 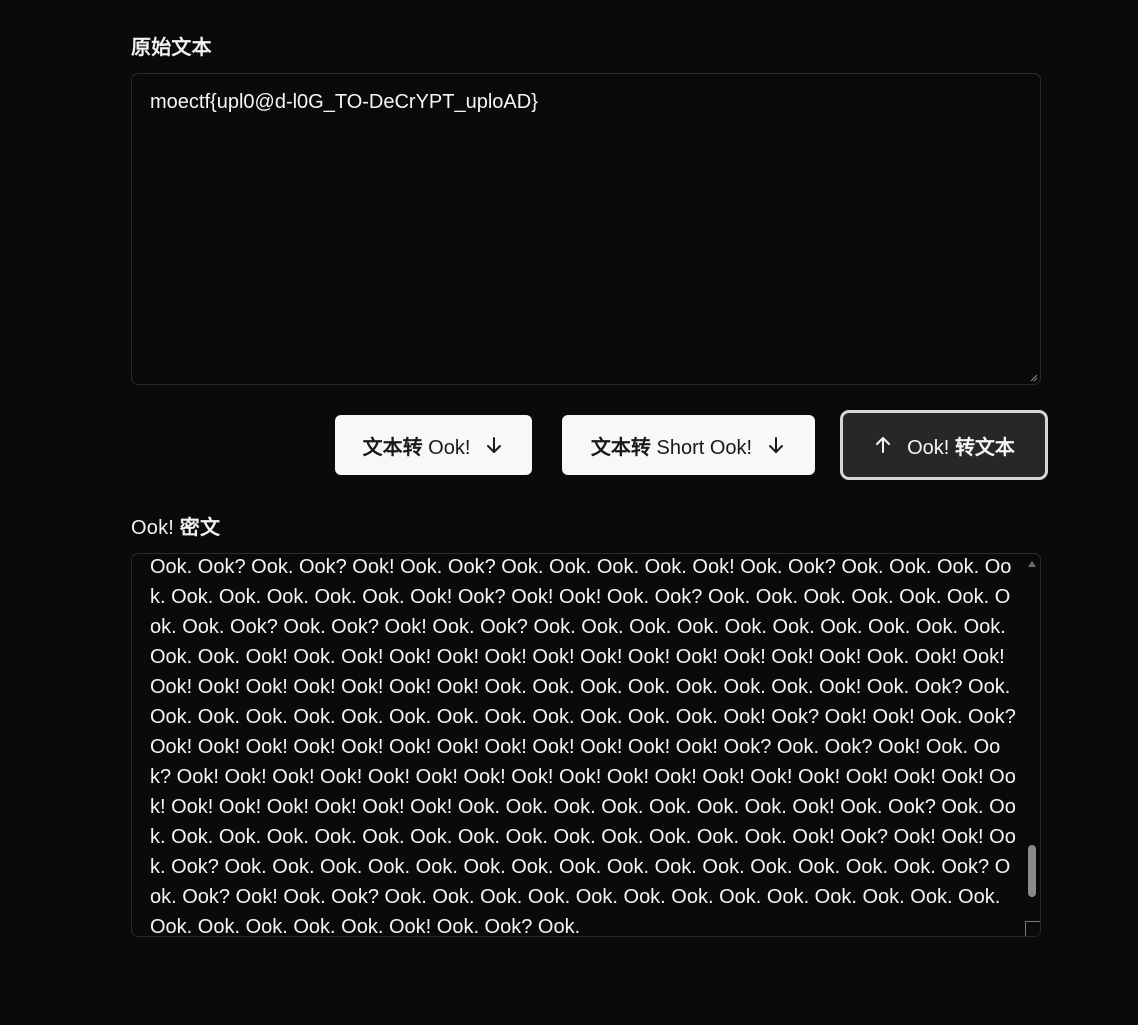 What do you see at coordinates (155, 528) in the screenshot?
I see `output-label-en: Ook!` at bounding box center [155, 528].